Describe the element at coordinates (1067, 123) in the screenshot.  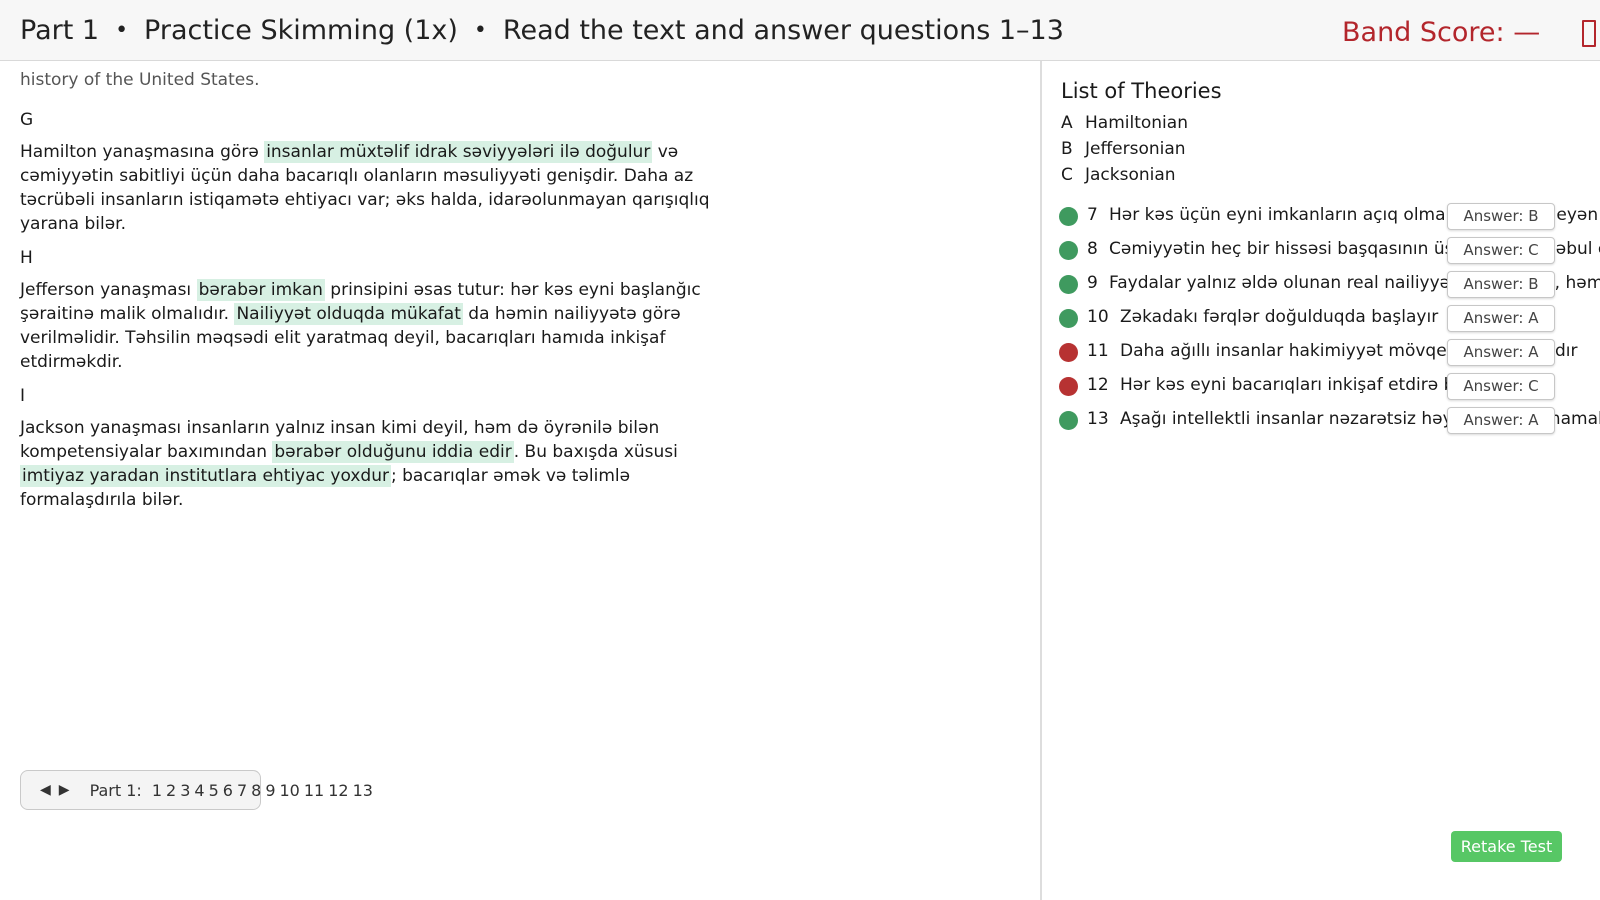
I see `theory-letter: A` at that location.